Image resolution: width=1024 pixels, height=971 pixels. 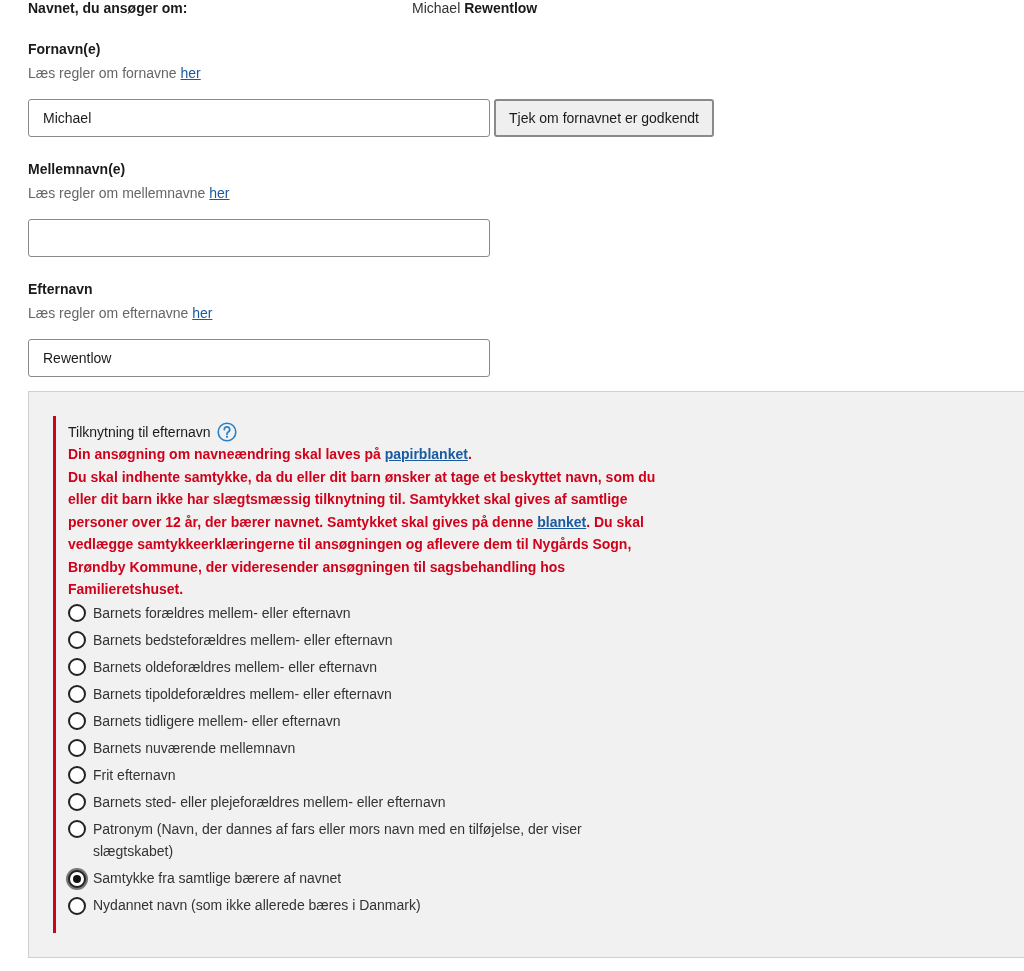 What do you see at coordinates (139, 432) in the screenshot?
I see `panel-title: Tilknytning til efternavn` at bounding box center [139, 432].